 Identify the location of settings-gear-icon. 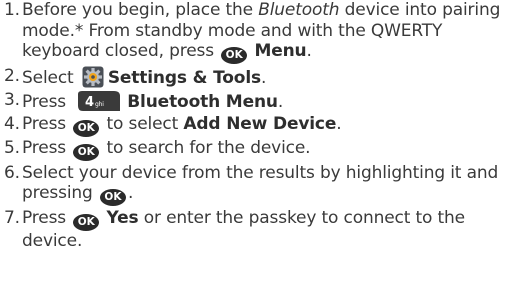
(93, 77).